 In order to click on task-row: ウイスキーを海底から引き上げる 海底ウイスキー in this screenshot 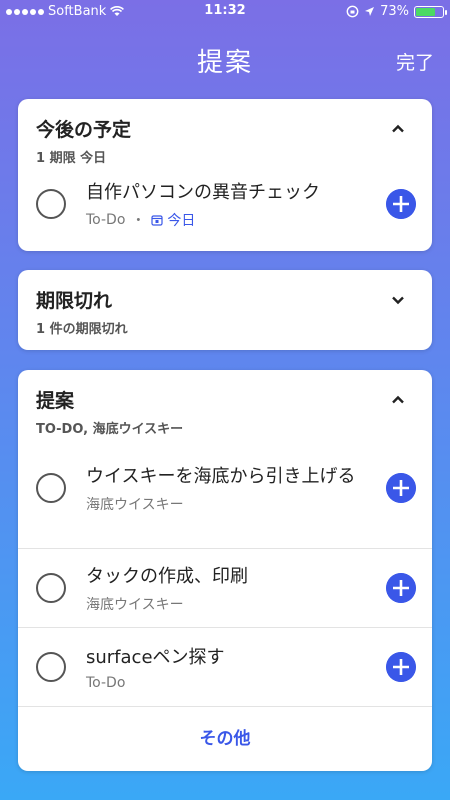, I will do `click(225, 488)`.